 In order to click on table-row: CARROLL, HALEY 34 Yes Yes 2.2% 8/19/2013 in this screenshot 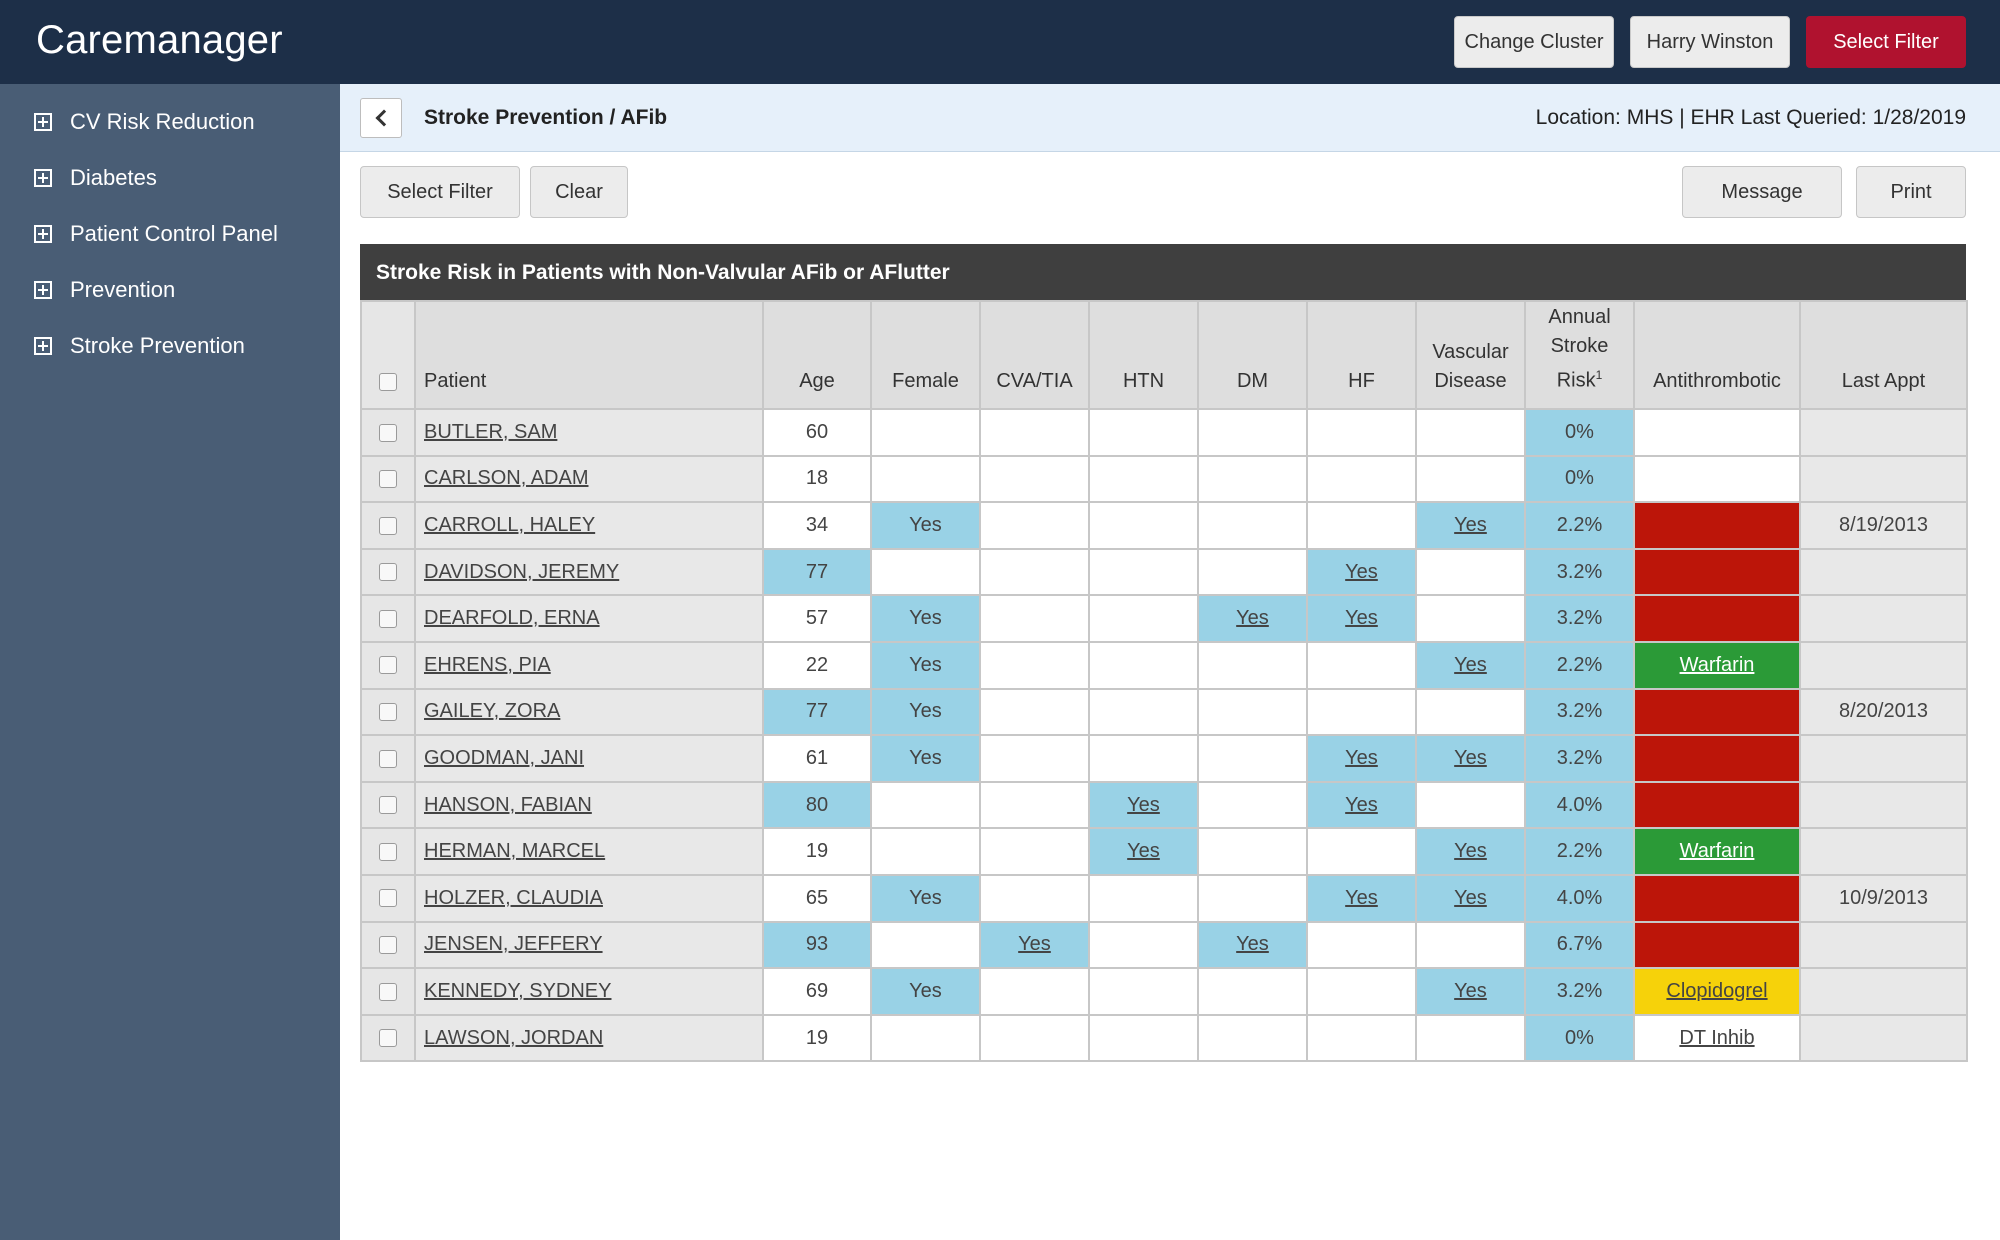, I will do `click(1164, 525)`.